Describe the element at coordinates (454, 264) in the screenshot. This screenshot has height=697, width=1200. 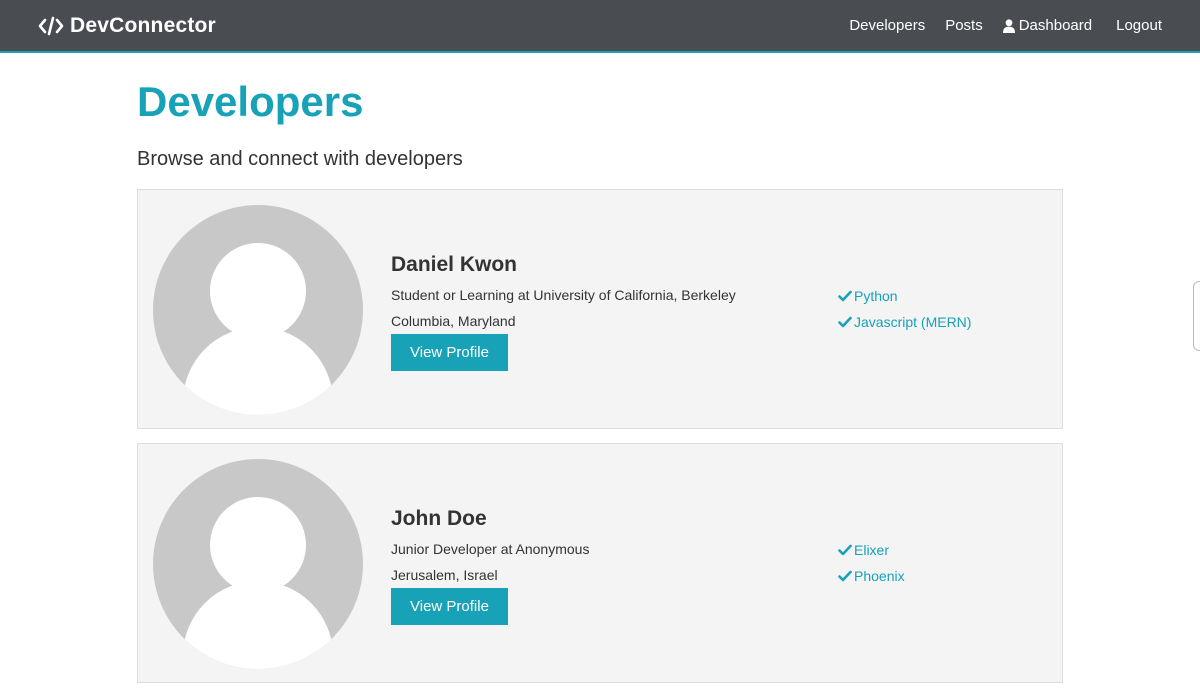
I see `profile-name: Daniel Kwon` at that location.